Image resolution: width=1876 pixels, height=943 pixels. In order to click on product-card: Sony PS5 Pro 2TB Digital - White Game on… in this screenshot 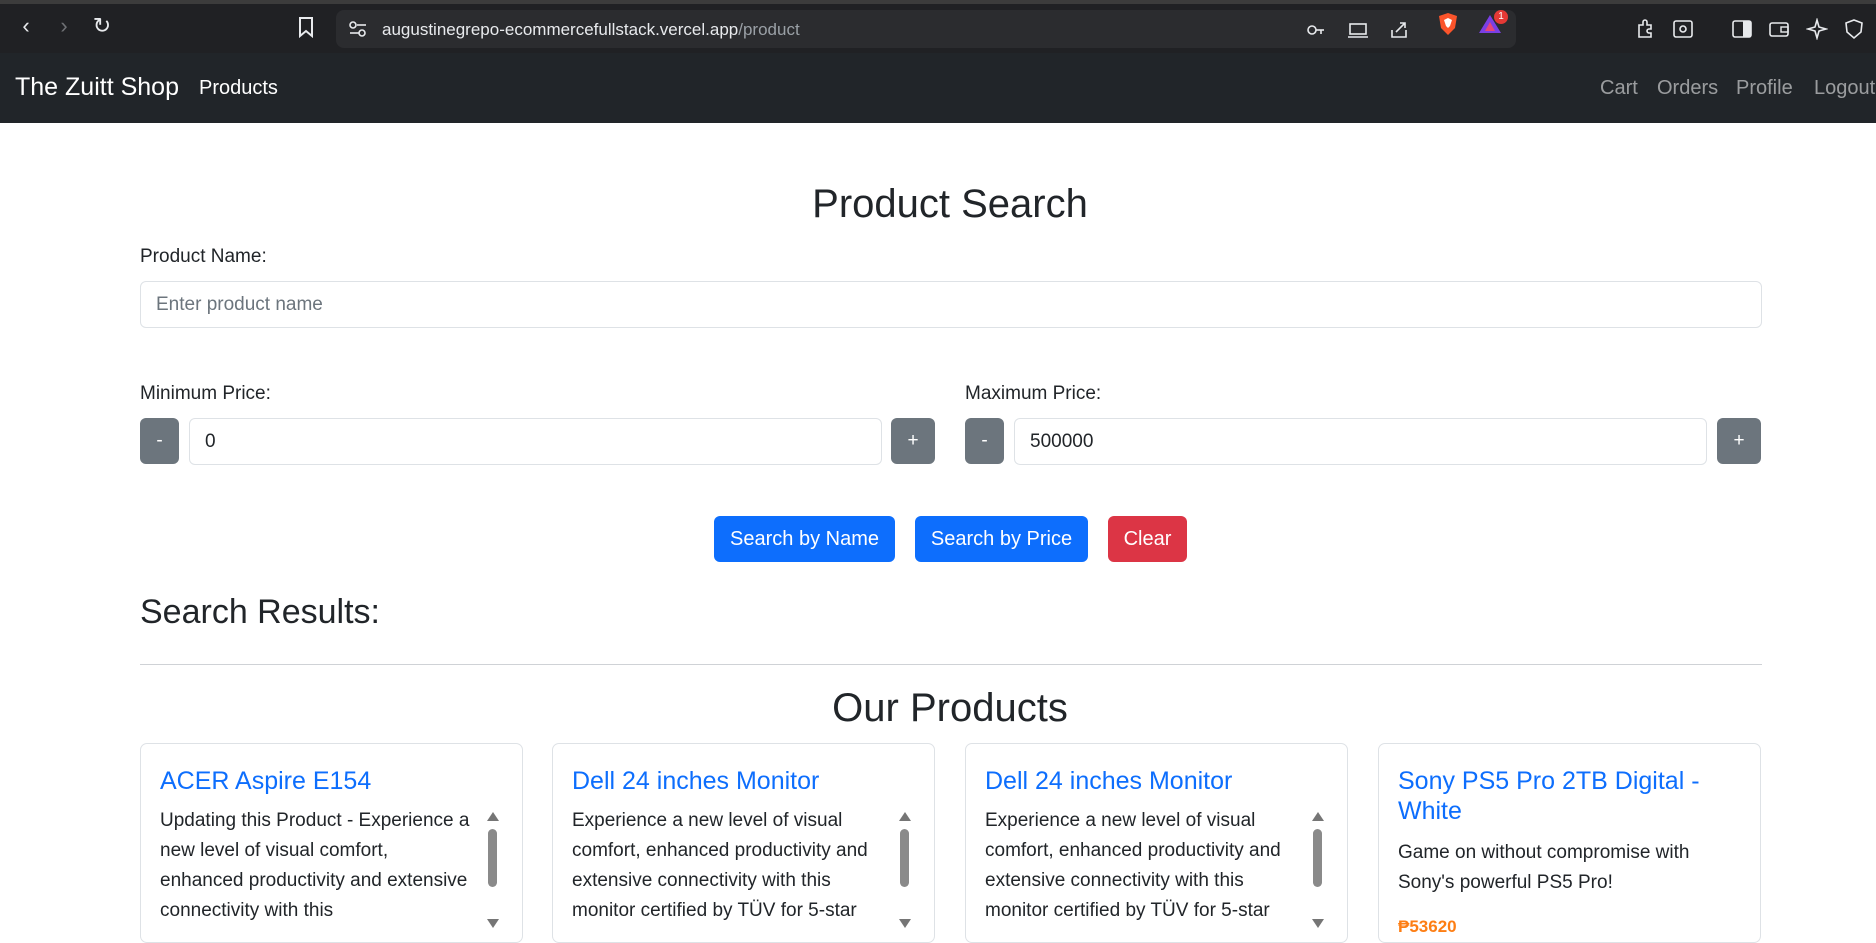, I will do `click(1569, 843)`.